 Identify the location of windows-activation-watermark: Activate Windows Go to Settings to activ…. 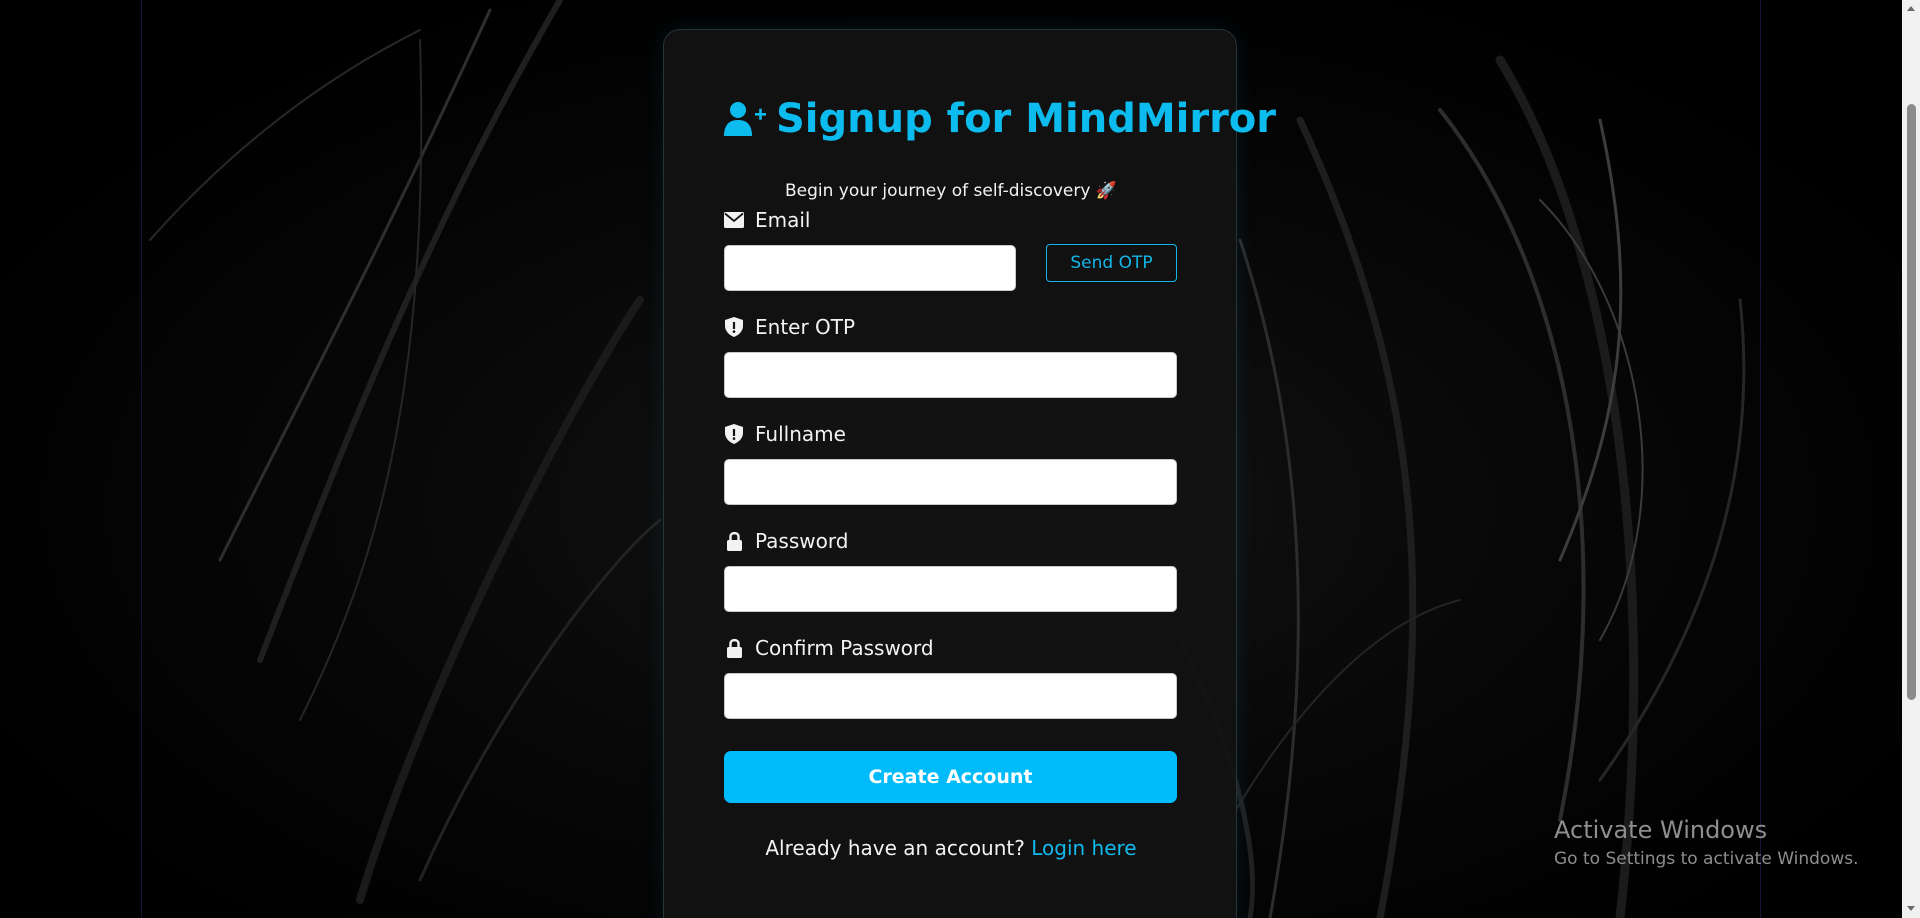
(1706, 843).